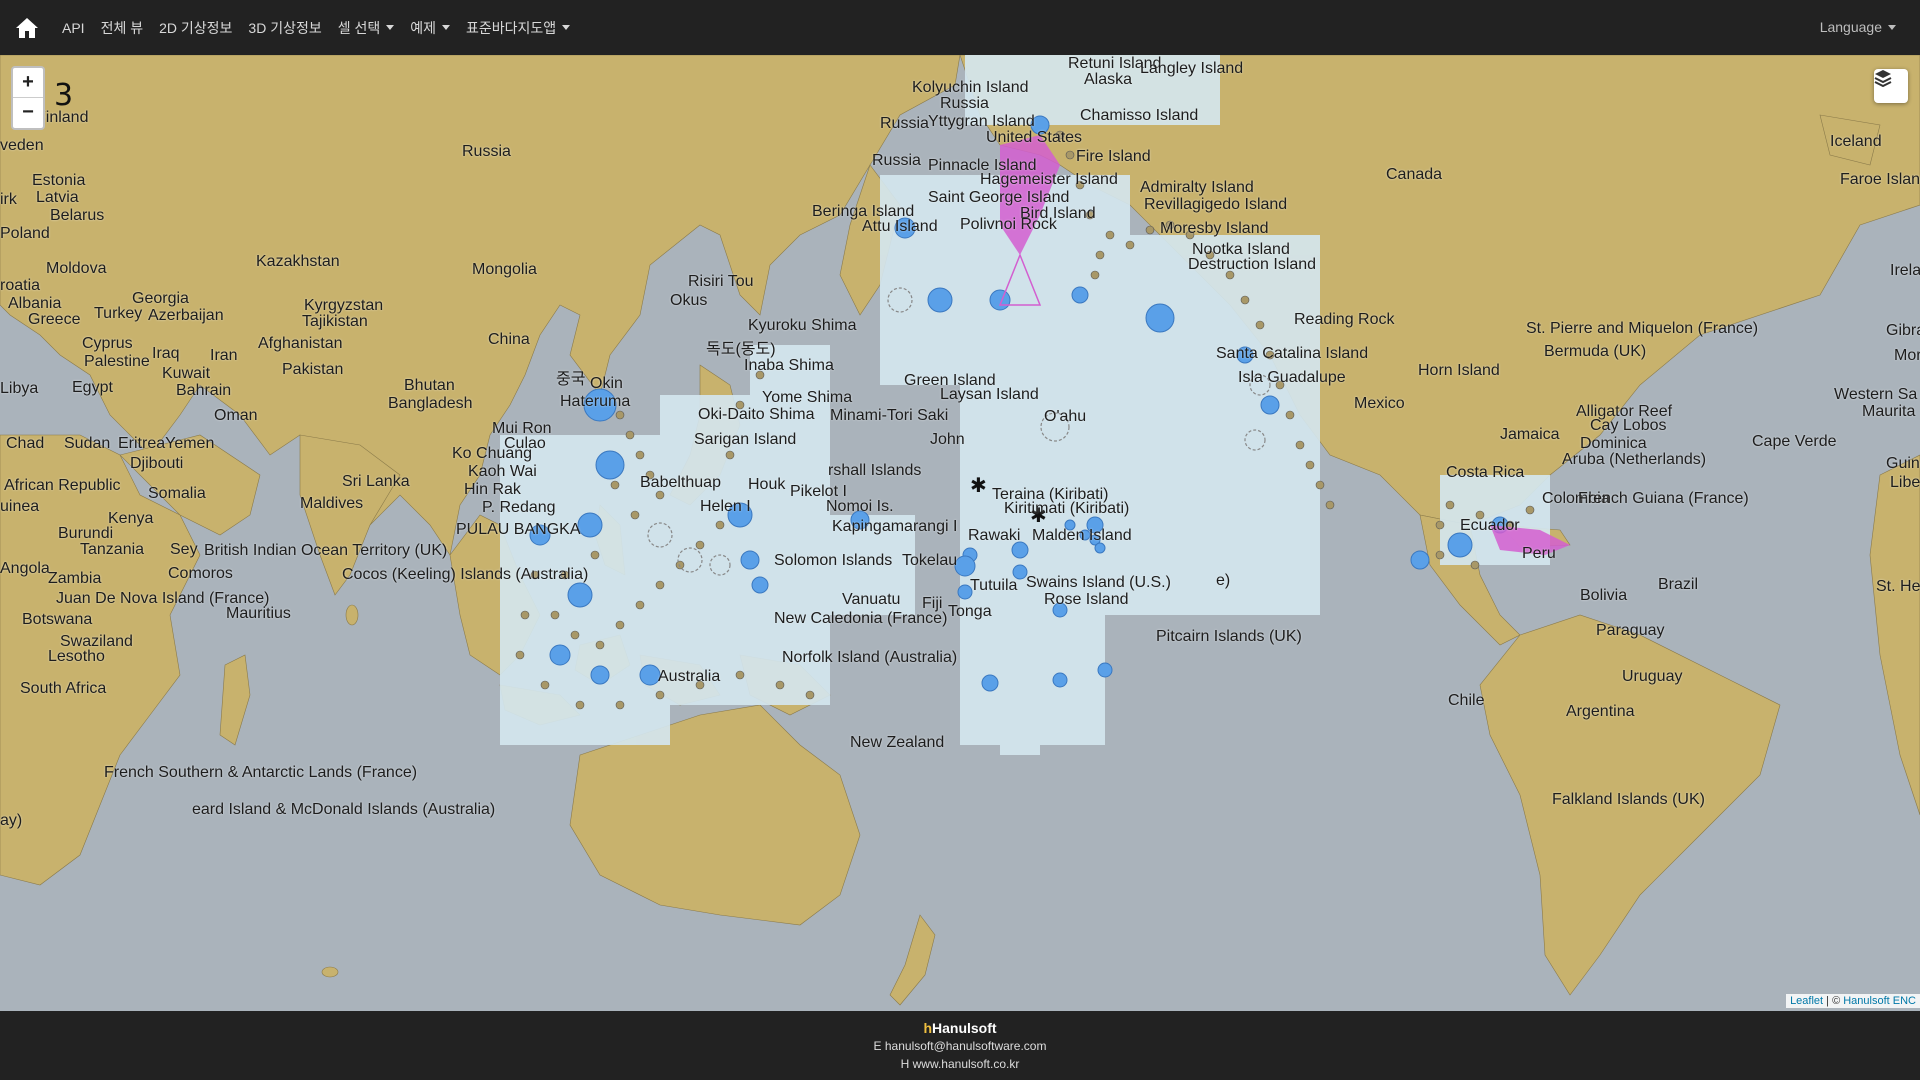  Describe the element at coordinates (1595, 351) in the screenshot. I see `map-label-bermuda: Bermuda (UK)` at that location.